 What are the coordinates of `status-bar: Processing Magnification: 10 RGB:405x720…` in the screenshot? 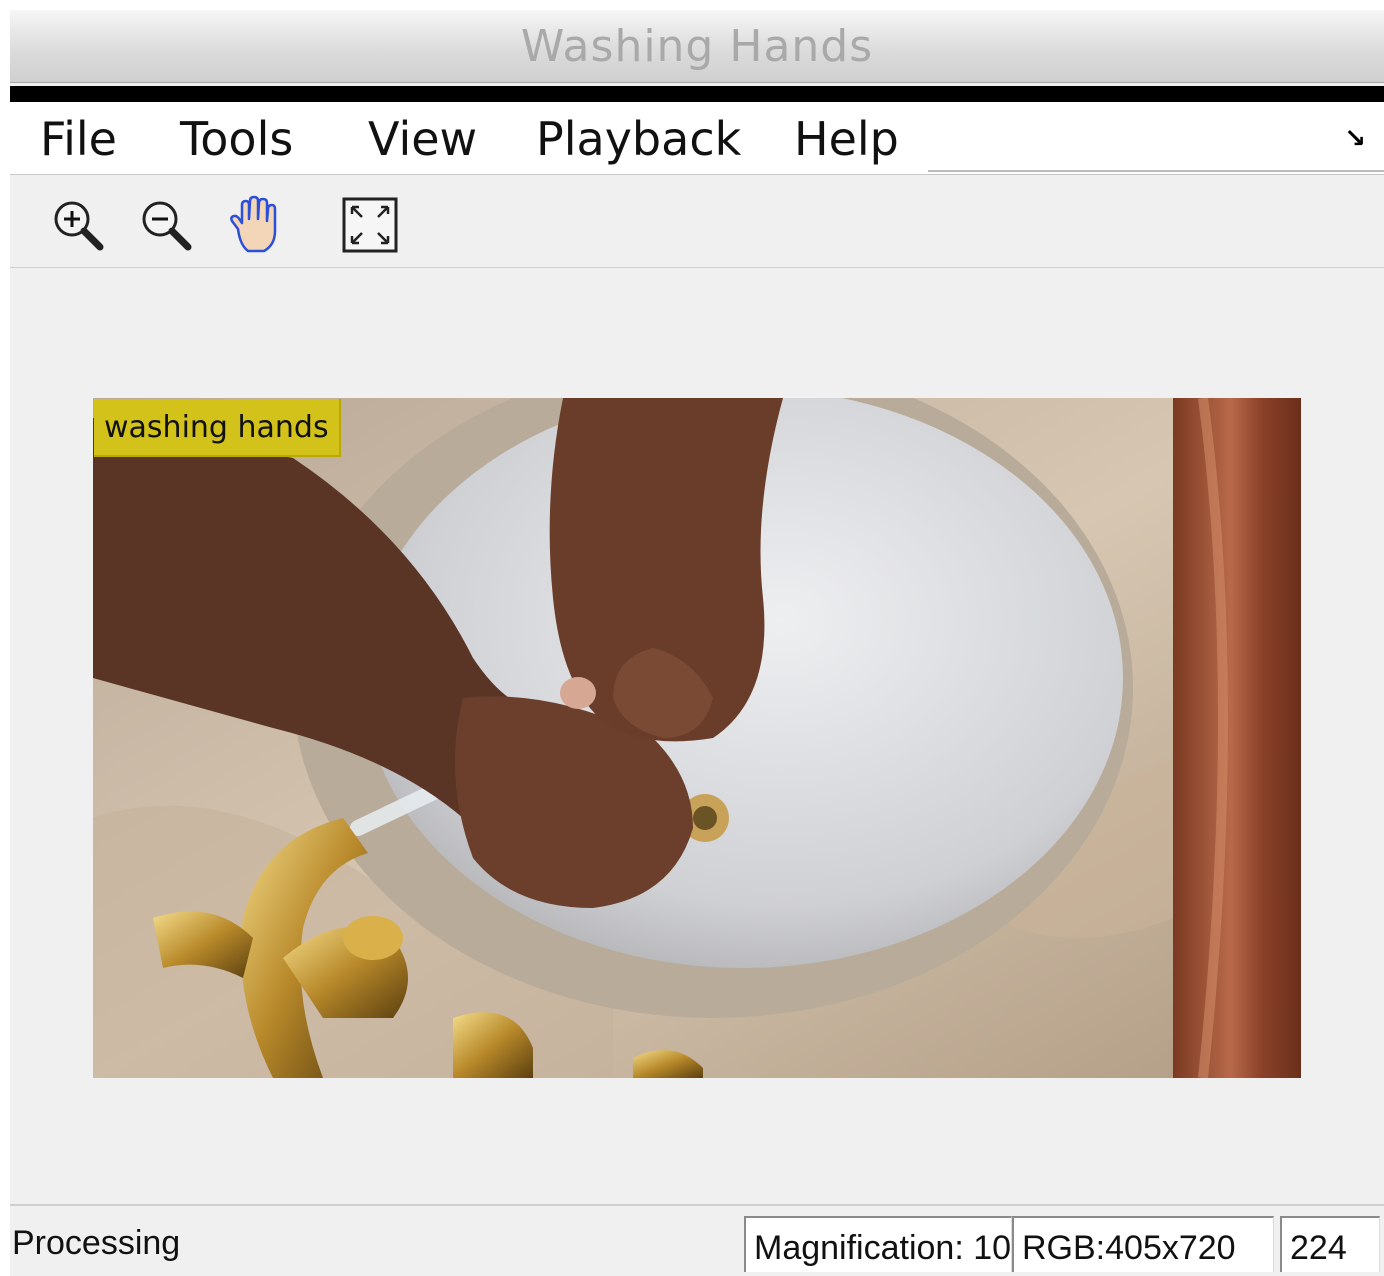 It's located at (697, 1240).